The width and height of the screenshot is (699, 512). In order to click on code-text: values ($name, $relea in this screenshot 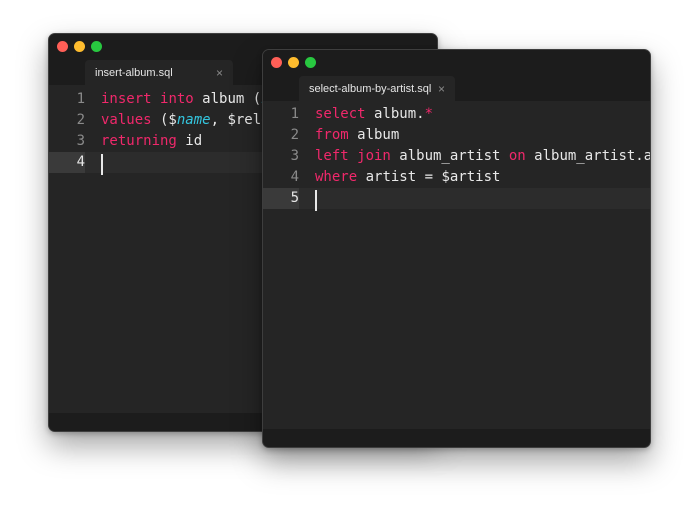, I will do `click(189, 120)`.